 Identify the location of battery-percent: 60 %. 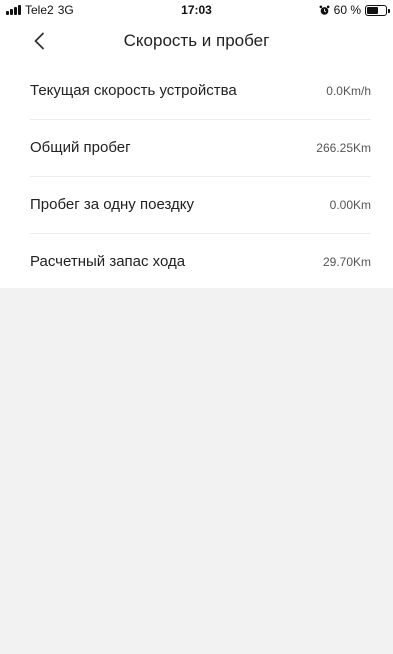
(347, 10).